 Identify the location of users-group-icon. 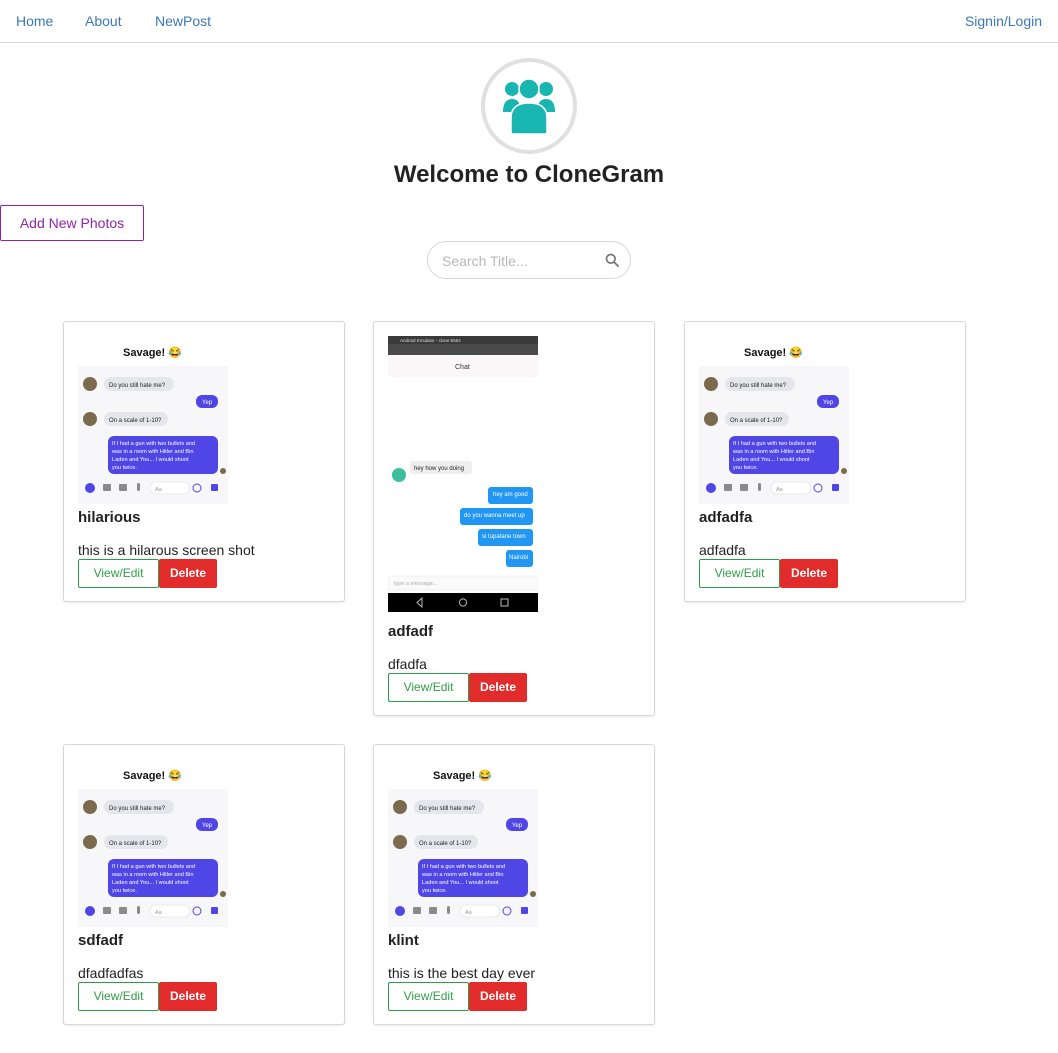
(529, 106).